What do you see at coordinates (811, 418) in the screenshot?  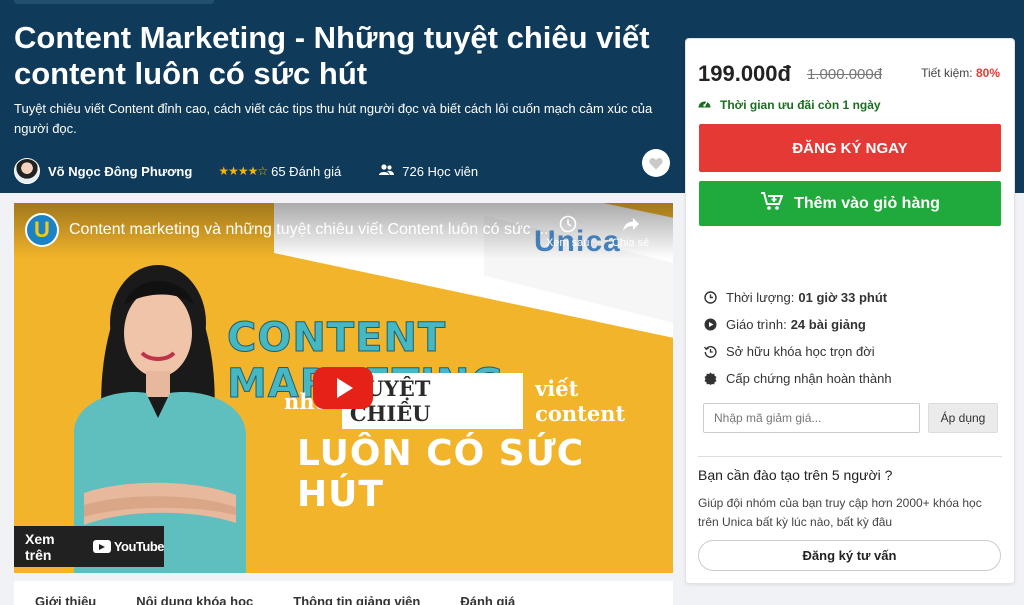 I see `coupon-input` at bounding box center [811, 418].